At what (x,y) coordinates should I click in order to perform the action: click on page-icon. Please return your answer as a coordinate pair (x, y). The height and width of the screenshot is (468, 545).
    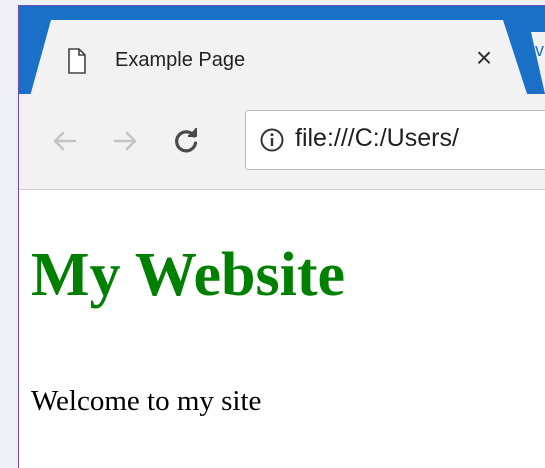
    Looking at the image, I should click on (77, 61).